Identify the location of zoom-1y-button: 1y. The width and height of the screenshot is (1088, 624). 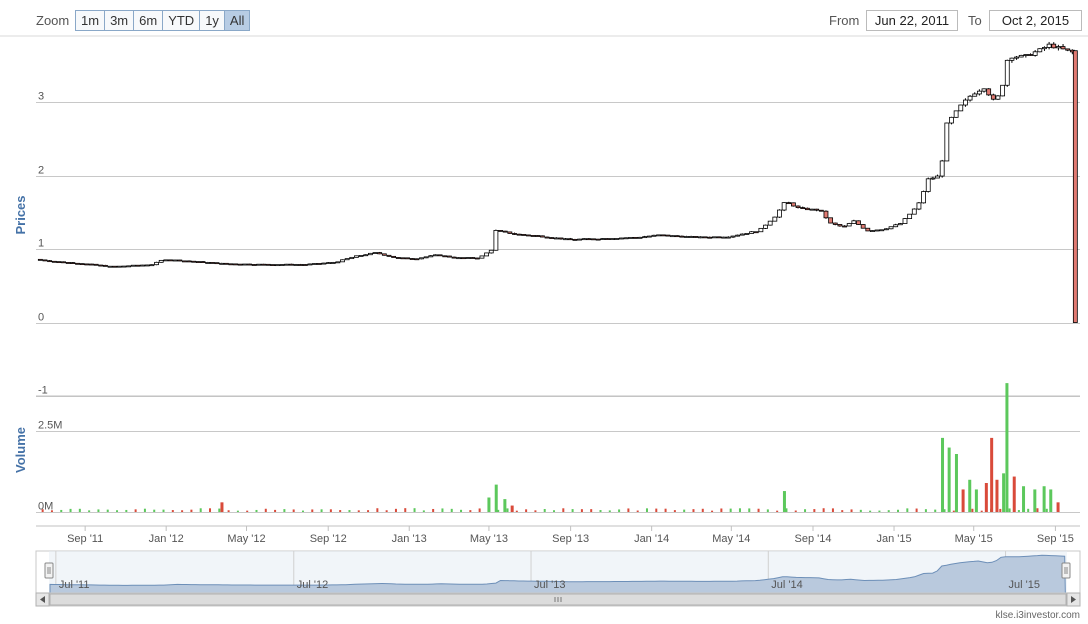
(211, 20).